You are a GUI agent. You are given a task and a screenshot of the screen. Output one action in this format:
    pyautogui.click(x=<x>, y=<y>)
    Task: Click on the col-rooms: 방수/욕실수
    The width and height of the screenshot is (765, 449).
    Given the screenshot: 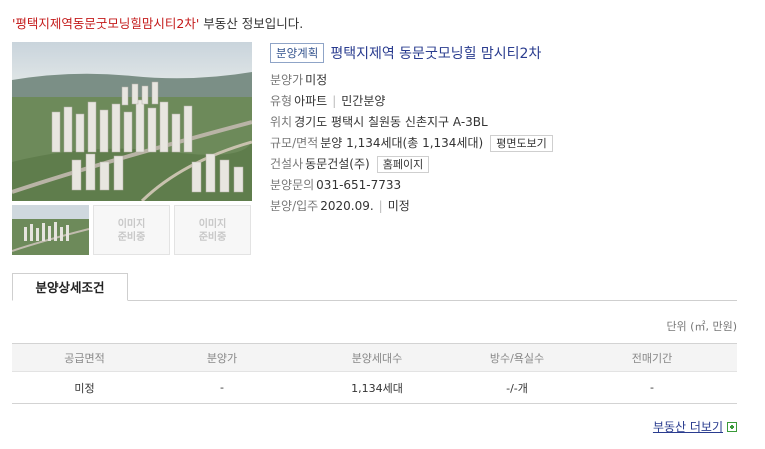 What is the action you would take?
    pyautogui.click(x=517, y=357)
    